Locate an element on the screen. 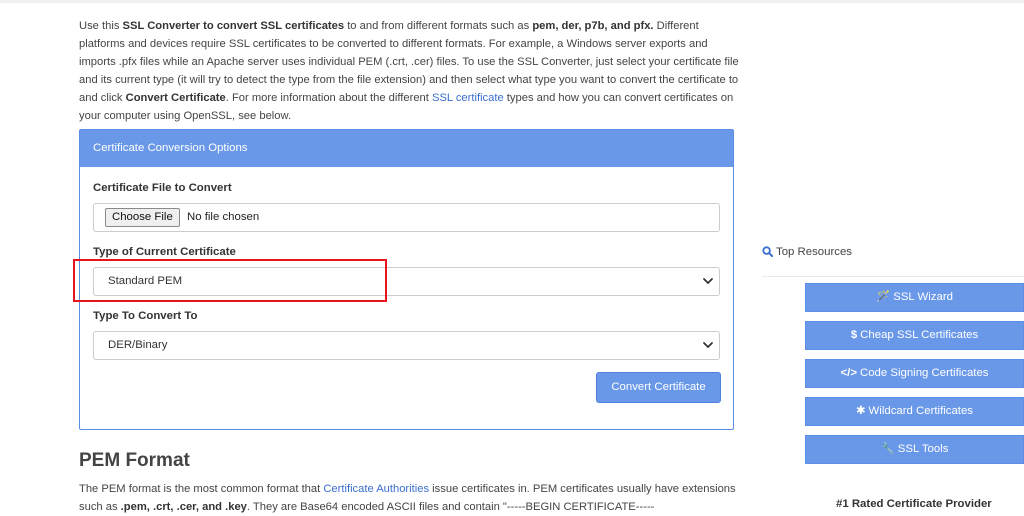  code-signing-button: </> Code Signing Certificates is located at coordinates (914, 373).